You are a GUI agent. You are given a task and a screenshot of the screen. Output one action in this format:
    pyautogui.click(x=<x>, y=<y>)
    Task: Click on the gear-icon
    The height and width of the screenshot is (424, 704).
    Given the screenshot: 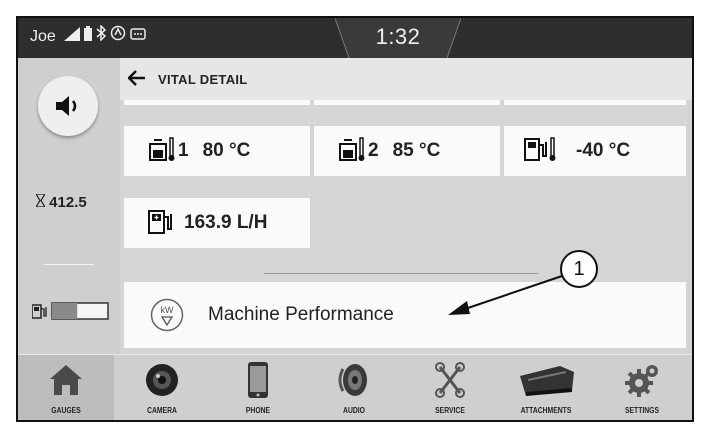 What is the action you would take?
    pyautogui.click(x=642, y=382)
    